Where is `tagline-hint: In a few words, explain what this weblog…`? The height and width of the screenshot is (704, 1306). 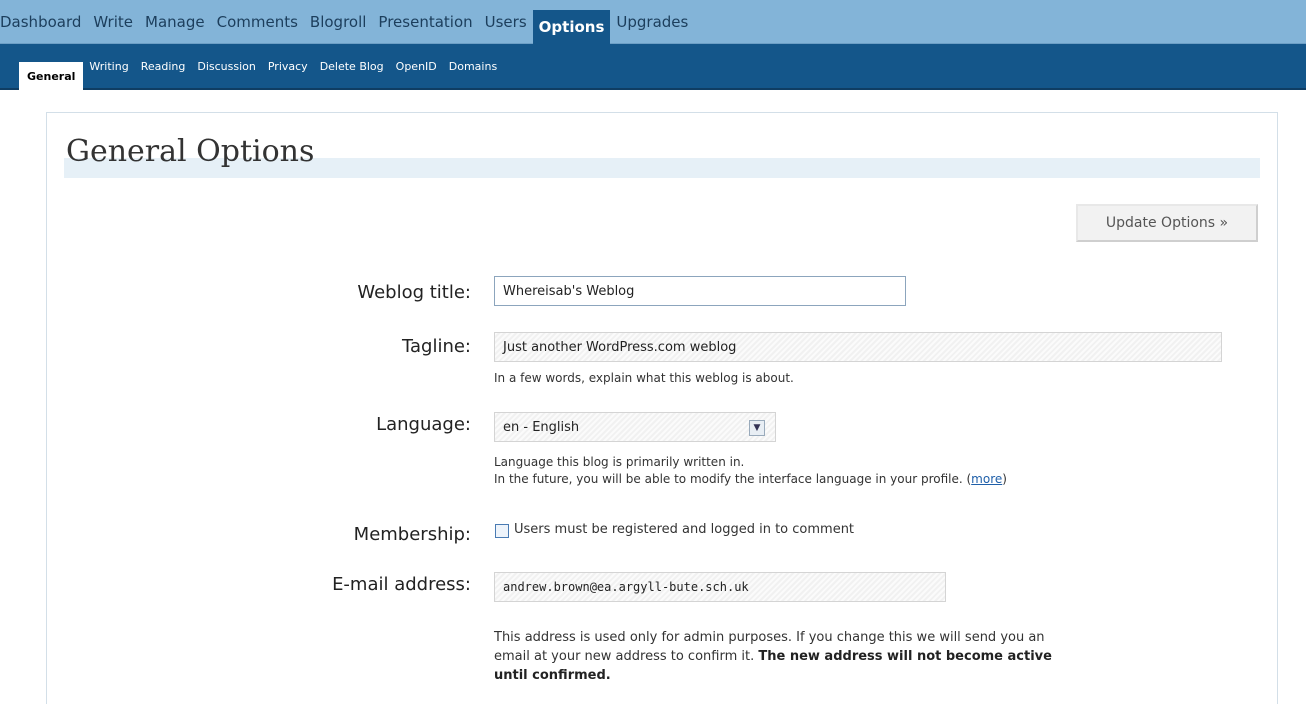 tagline-hint: In a few words, explain what this weblog… is located at coordinates (644, 378).